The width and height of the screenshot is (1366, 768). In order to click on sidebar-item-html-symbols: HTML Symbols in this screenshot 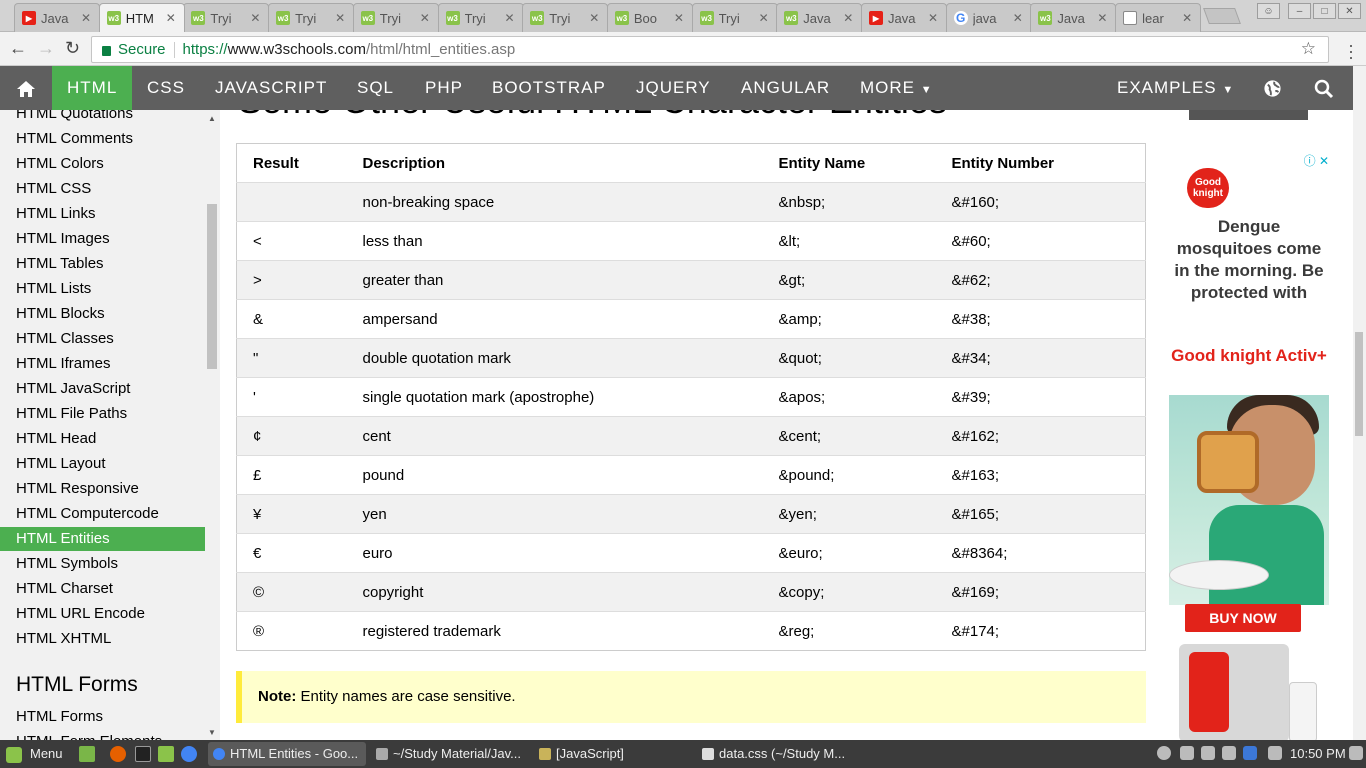, I will do `click(102, 564)`.